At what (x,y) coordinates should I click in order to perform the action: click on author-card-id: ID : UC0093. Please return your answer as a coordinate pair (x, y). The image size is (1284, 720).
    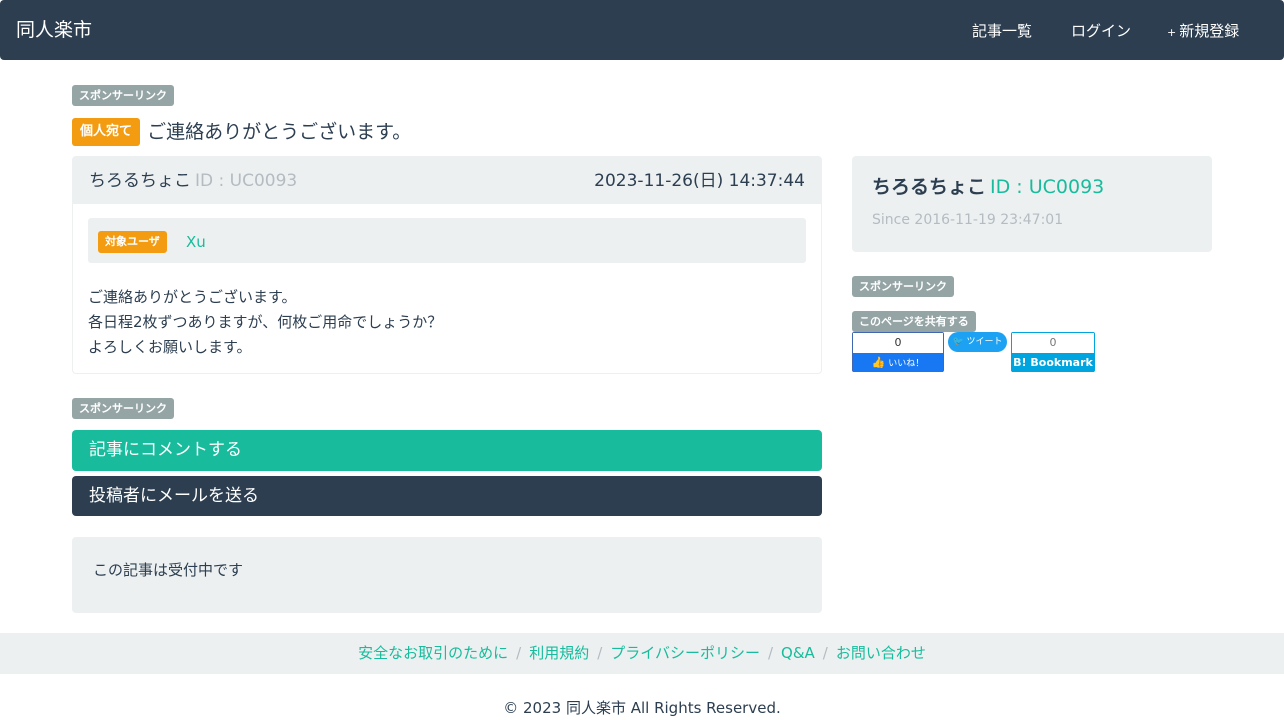
    Looking at the image, I should click on (1047, 187).